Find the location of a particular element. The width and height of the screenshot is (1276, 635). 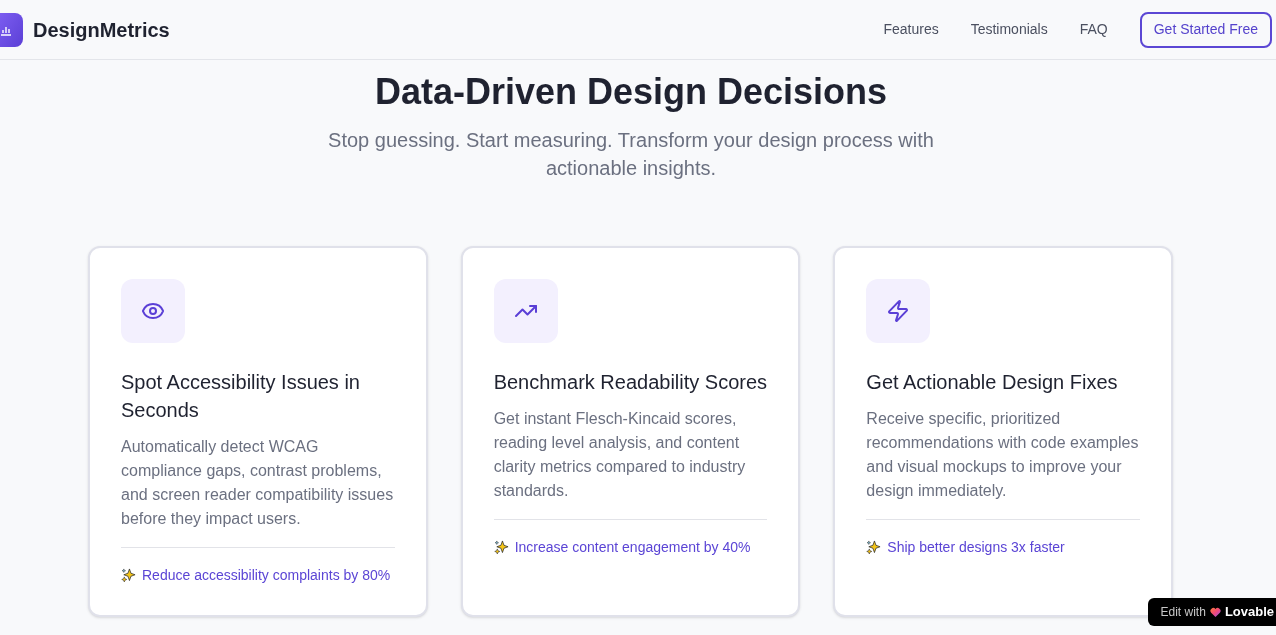

card-title: Get Actionable Design Fixes is located at coordinates (992, 382).